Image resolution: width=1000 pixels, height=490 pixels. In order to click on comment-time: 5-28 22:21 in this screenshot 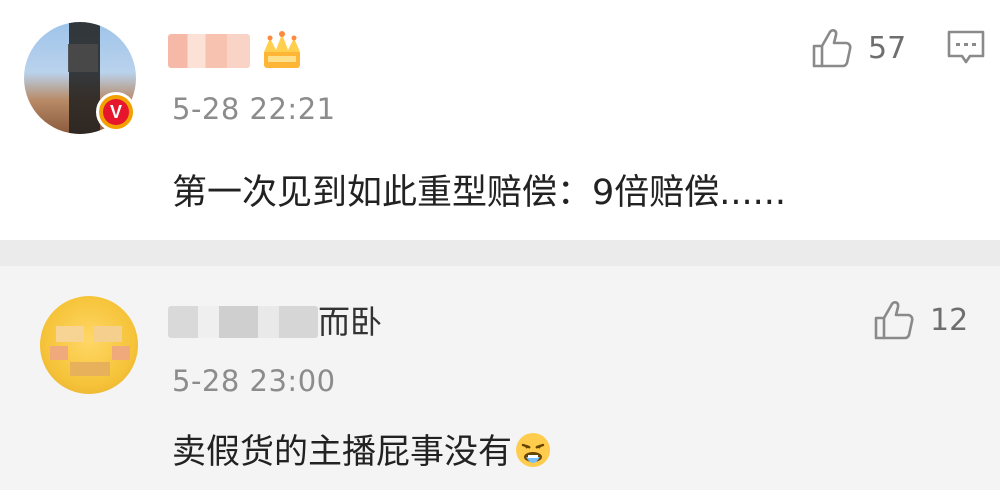, I will do `click(254, 109)`.